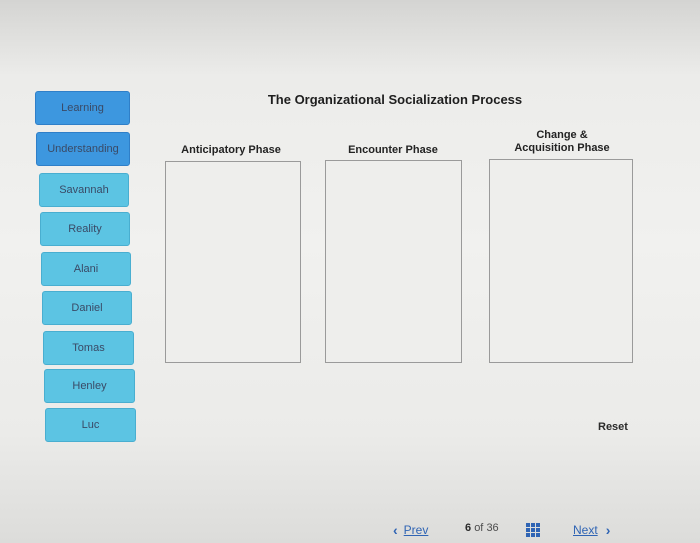 The image size is (700, 543). I want to click on prev-button: ‹ Prev, so click(410, 530).